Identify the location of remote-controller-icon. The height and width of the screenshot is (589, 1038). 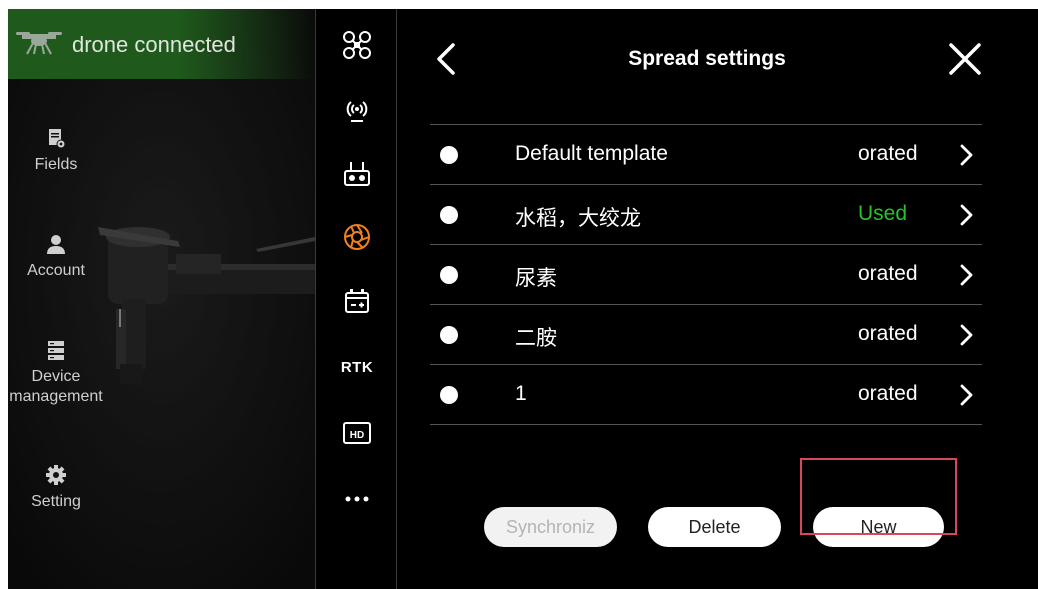
(357, 174).